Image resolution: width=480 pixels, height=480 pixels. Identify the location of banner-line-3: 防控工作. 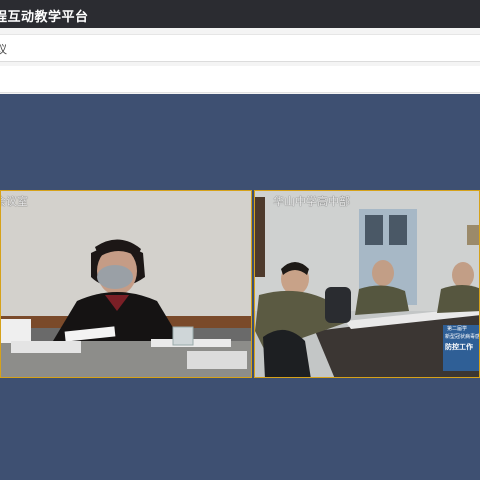
(459, 347).